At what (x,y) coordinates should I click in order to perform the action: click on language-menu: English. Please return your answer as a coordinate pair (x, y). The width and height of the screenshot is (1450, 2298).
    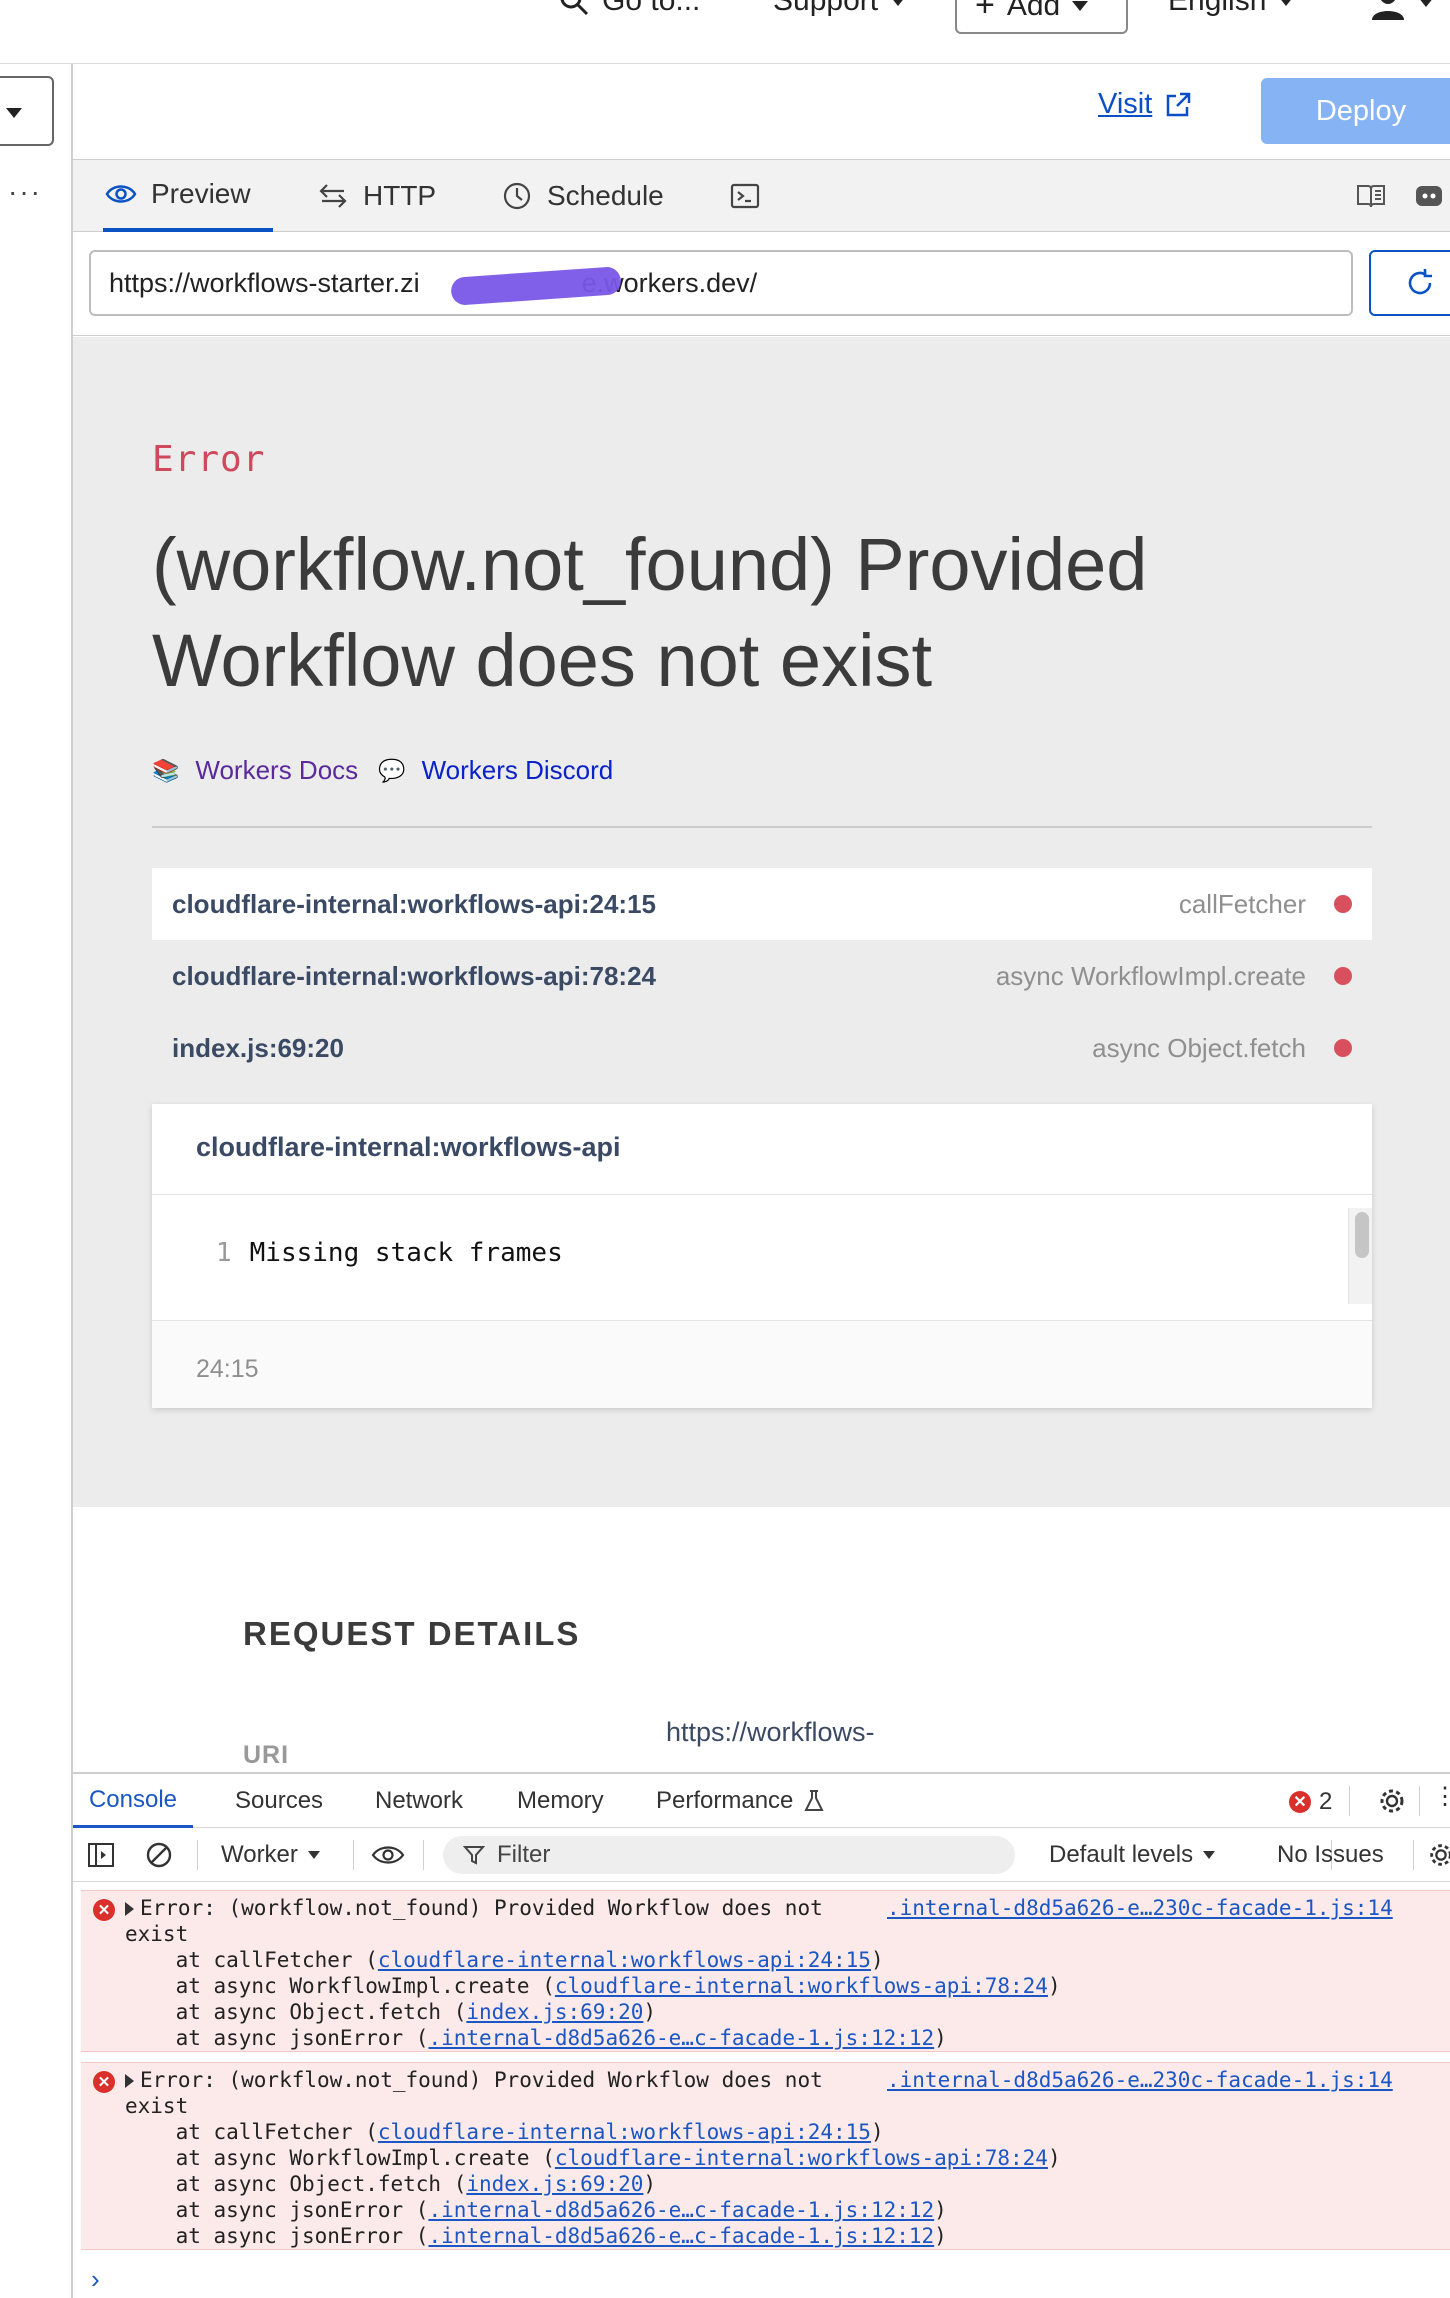
    Looking at the image, I should click on (1231, 9).